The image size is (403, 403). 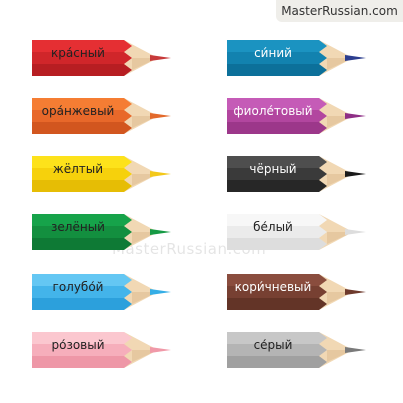 I want to click on pencil-label: кори́чневый, so click(x=273, y=287).